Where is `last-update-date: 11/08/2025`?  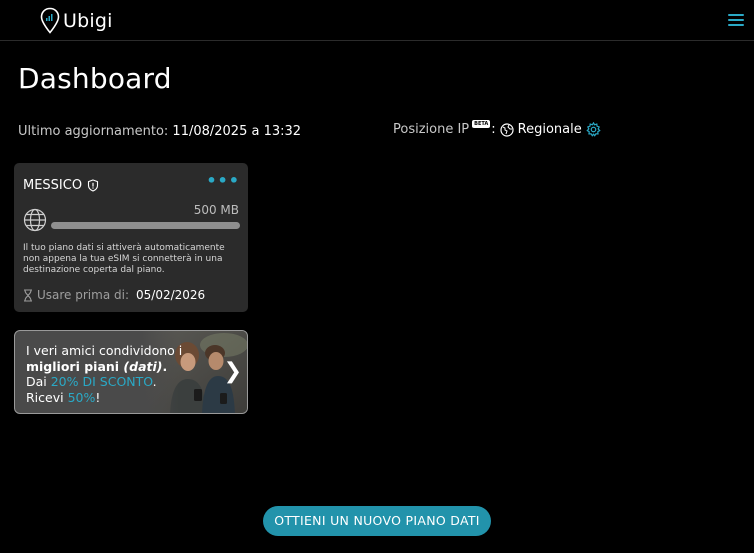 last-update-date: 11/08/2025 is located at coordinates (210, 131).